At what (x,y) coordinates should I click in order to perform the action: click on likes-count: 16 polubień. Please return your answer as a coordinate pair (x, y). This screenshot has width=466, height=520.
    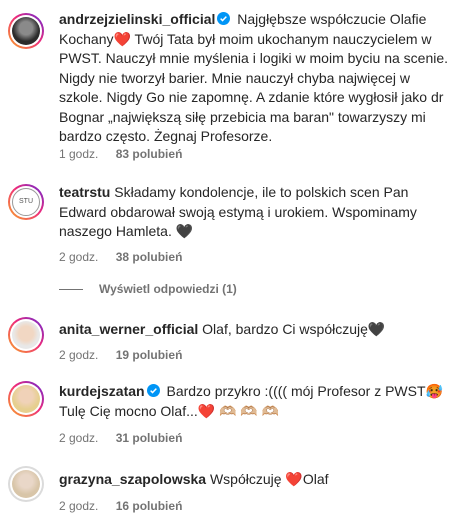
    Looking at the image, I should click on (149, 506).